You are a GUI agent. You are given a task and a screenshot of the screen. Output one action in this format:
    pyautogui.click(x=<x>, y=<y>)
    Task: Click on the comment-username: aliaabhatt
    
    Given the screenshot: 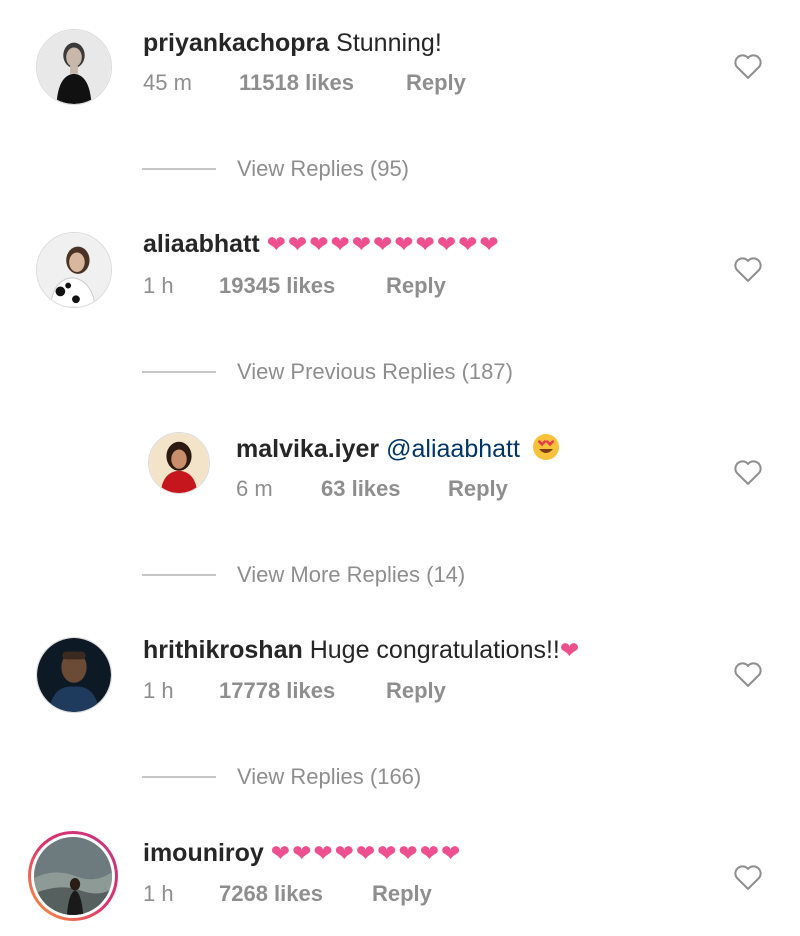 What is the action you would take?
    pyautogui.click(x=201, y=244)
    